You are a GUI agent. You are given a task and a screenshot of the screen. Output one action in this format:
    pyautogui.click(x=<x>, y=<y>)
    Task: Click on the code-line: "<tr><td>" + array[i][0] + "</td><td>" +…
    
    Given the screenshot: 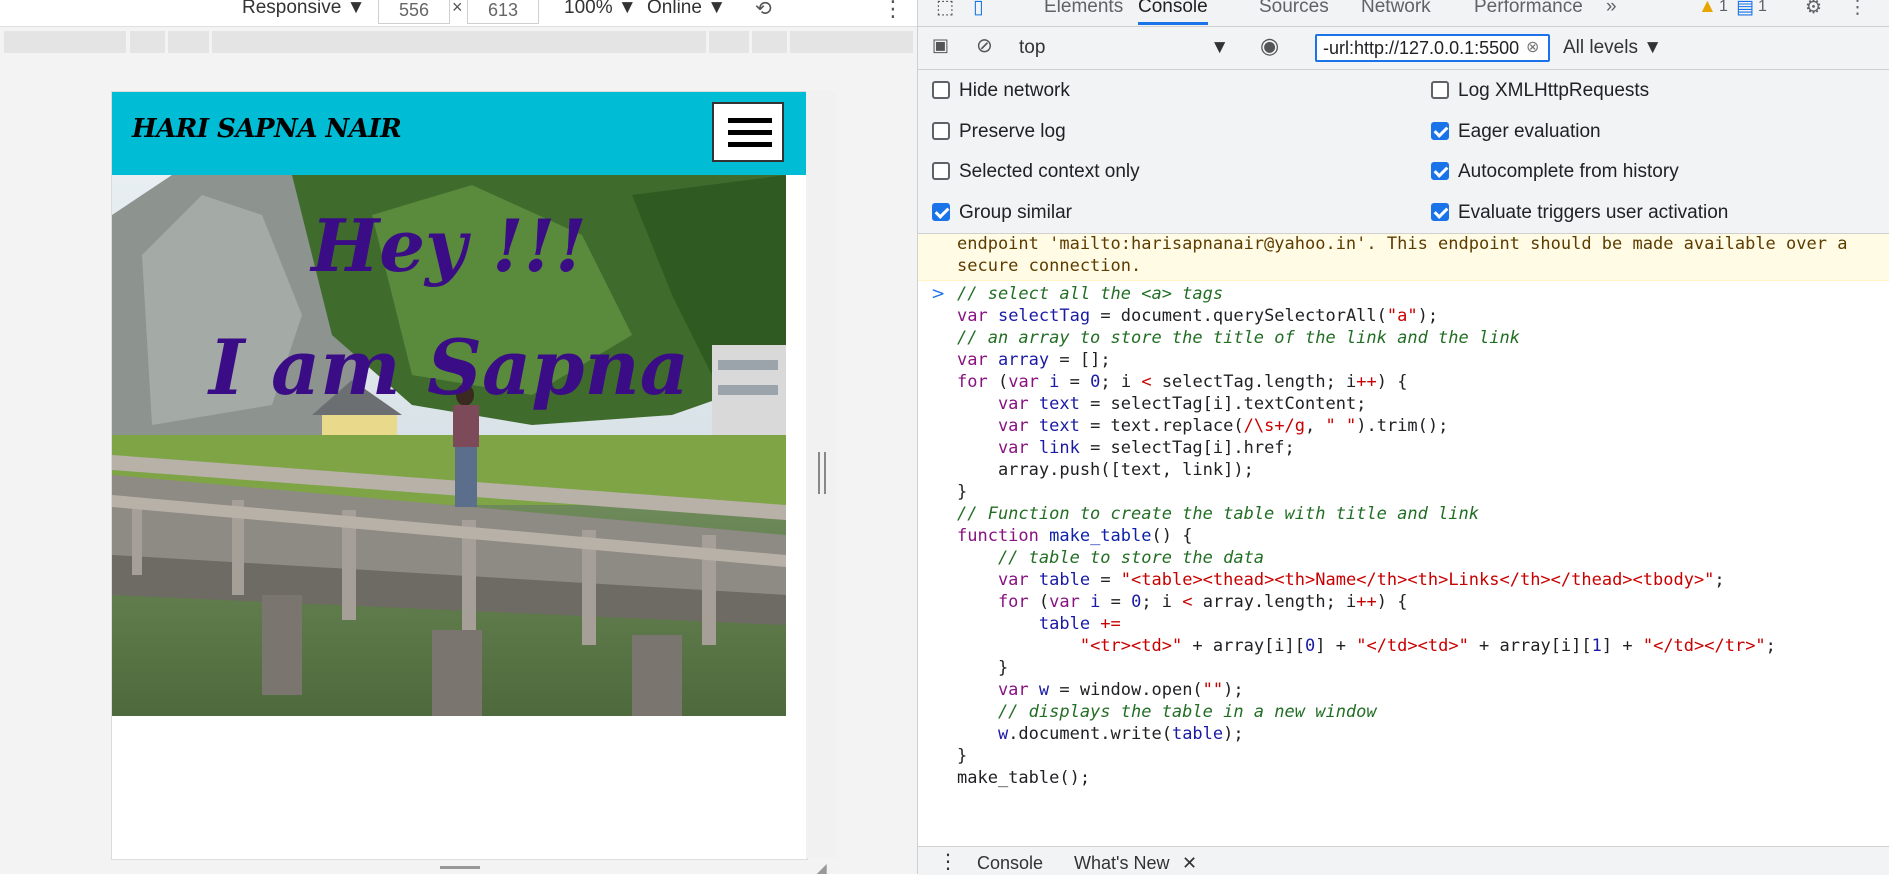 What is the action you would take?
    pyautogui.click(x=1427, y=646)
    